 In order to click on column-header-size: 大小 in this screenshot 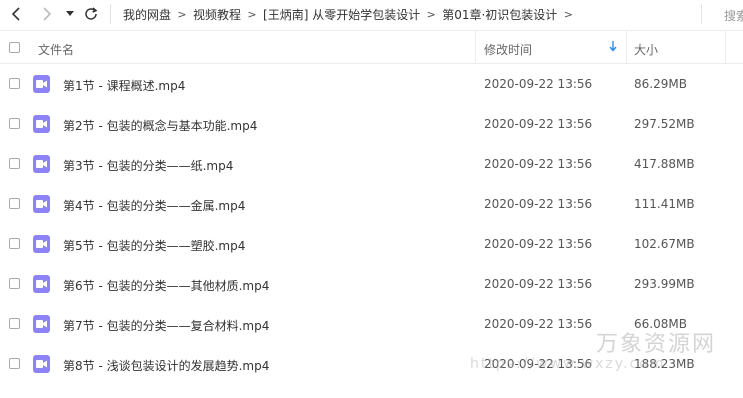, I will do `click(646, 49)`.